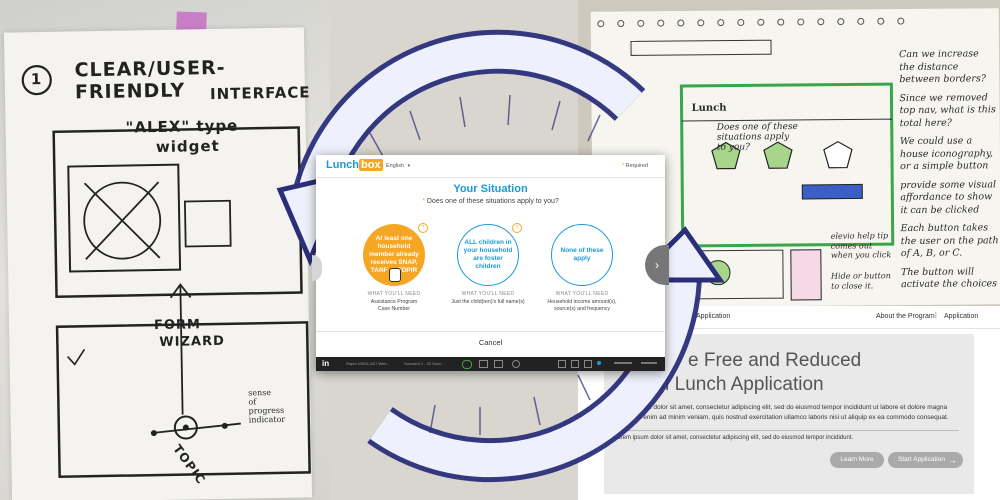  Describe the element at coordinates (961, 316) in the screenshot. I see `nav-link-application: Application` at that location.